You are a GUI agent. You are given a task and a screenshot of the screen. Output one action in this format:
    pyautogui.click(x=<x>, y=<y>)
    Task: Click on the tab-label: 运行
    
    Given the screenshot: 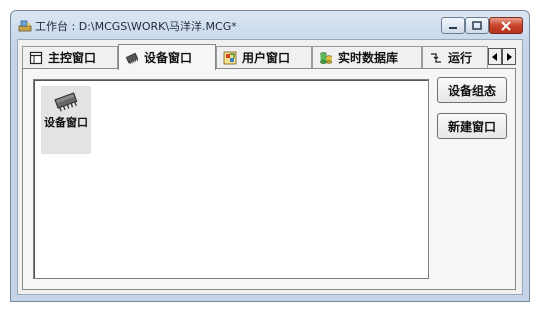 What is the action you would take?
    pyautogui.click(x=460, y=58)
    